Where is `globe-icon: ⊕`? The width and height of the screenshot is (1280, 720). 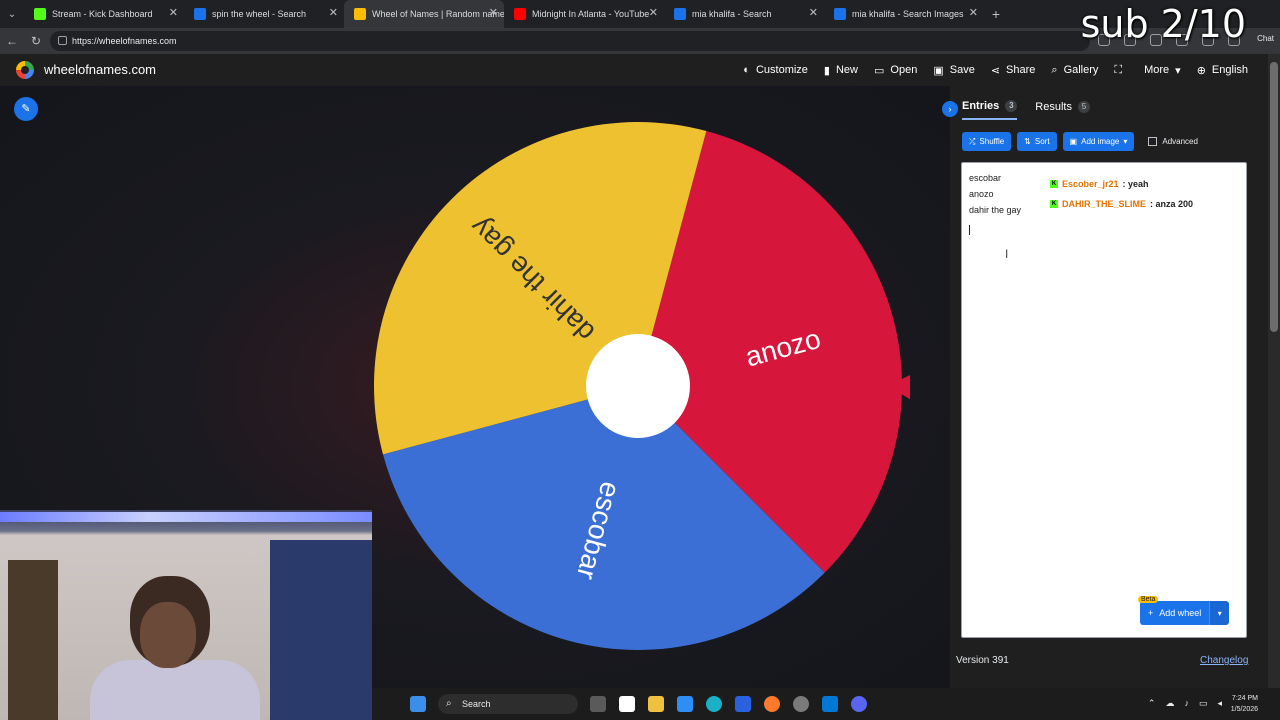 globe-icon: ⊕ is located at coordinates (1201, 70).